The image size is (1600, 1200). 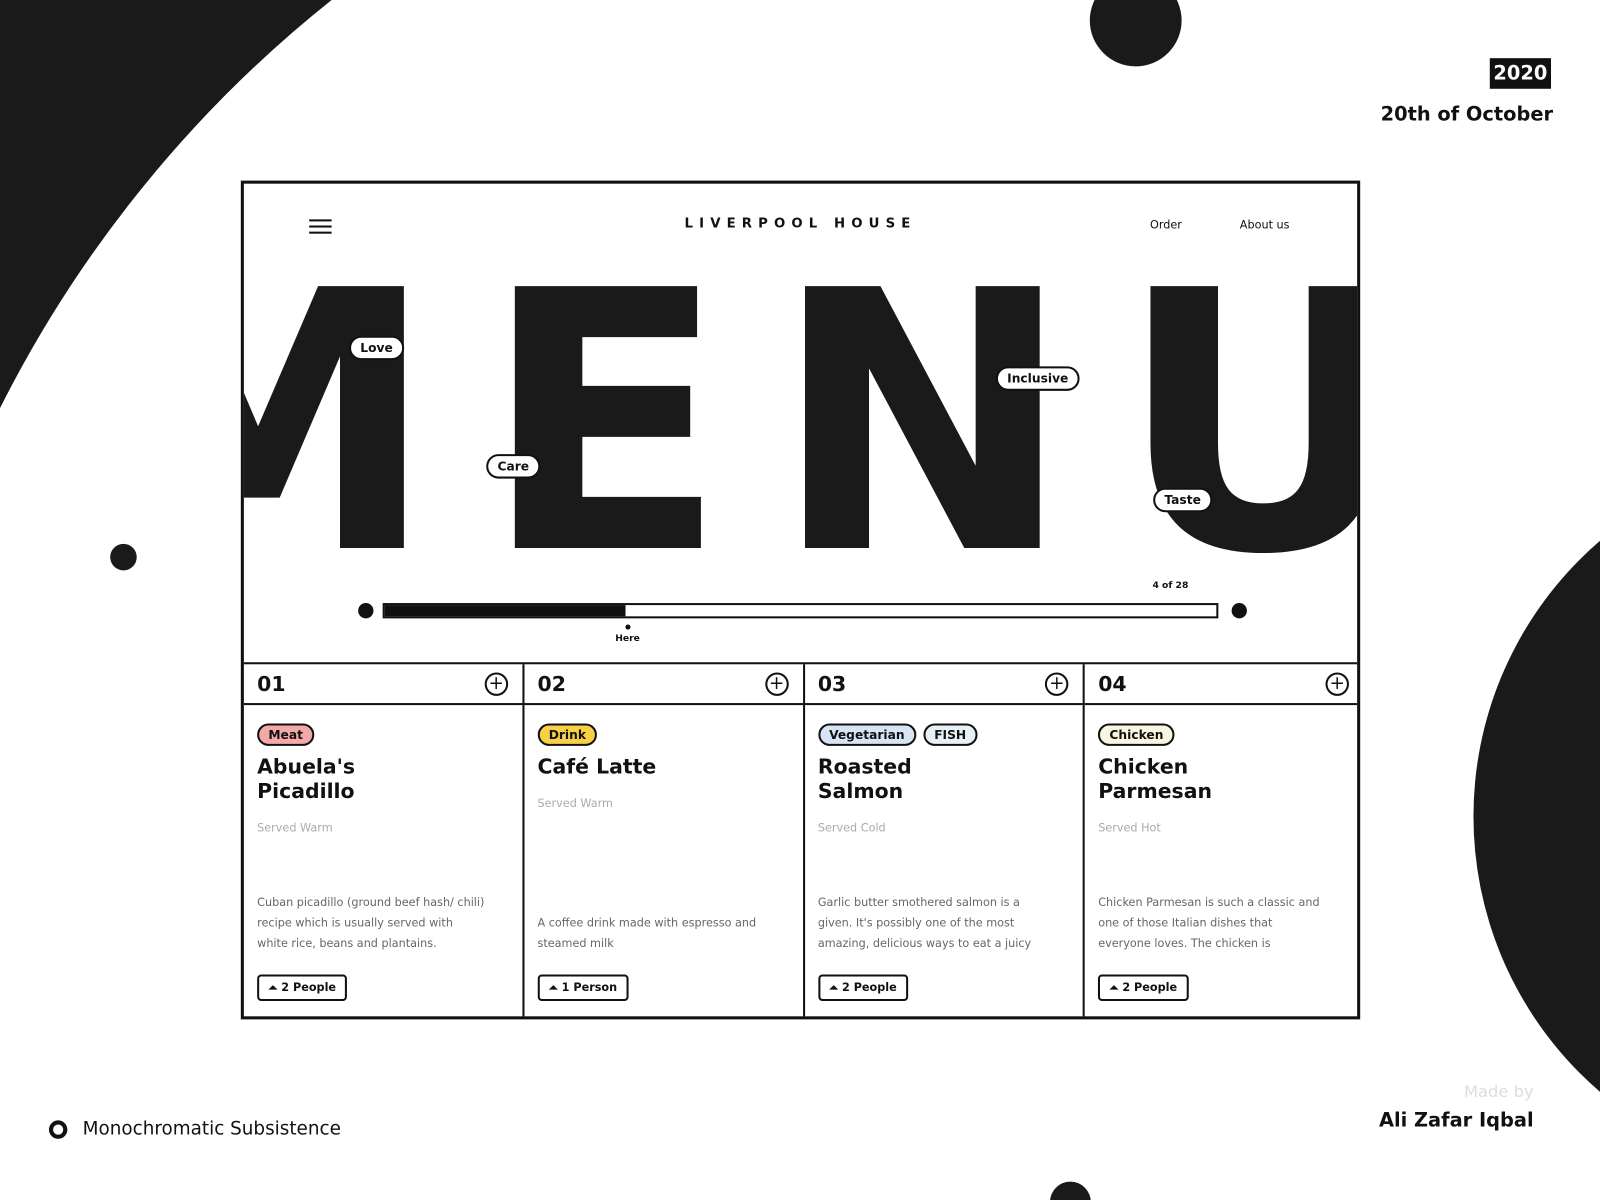 I want to click on top-circle, so click(x=1135, y=33).